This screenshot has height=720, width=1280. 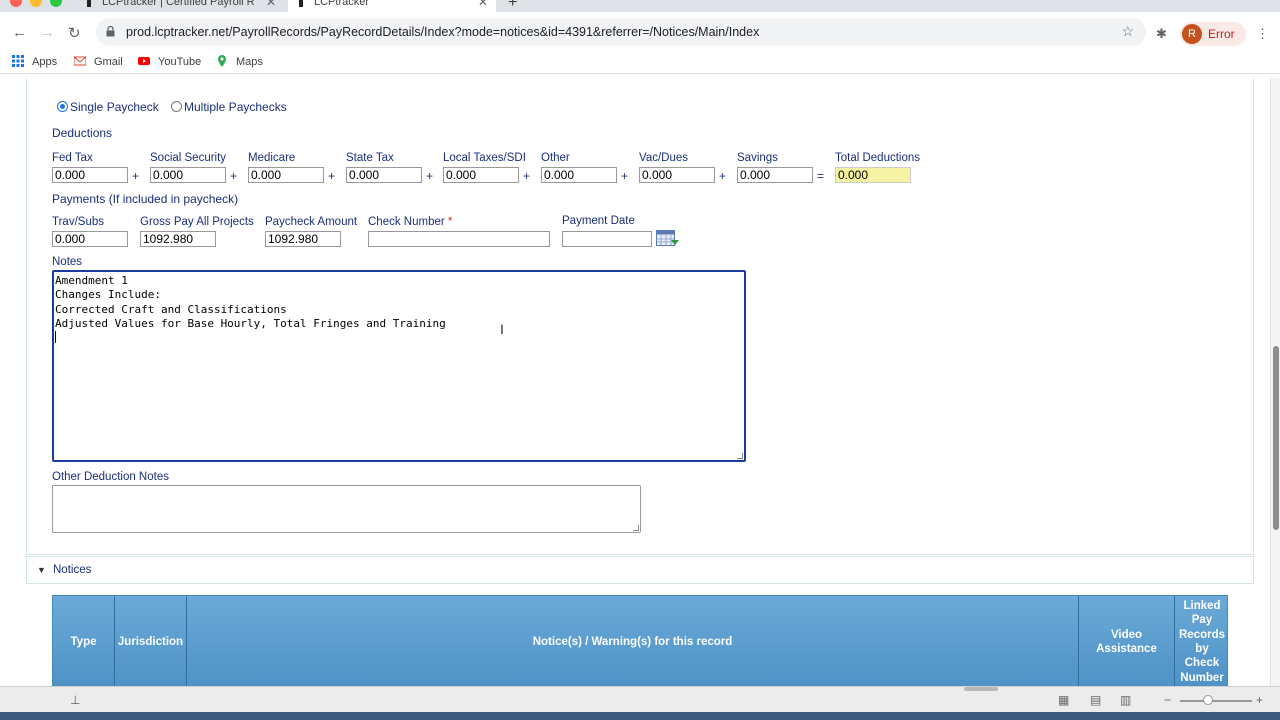 I want to click on multiple-paychecks-radio: Multiple Paychecks, so click(x=229, y=107).